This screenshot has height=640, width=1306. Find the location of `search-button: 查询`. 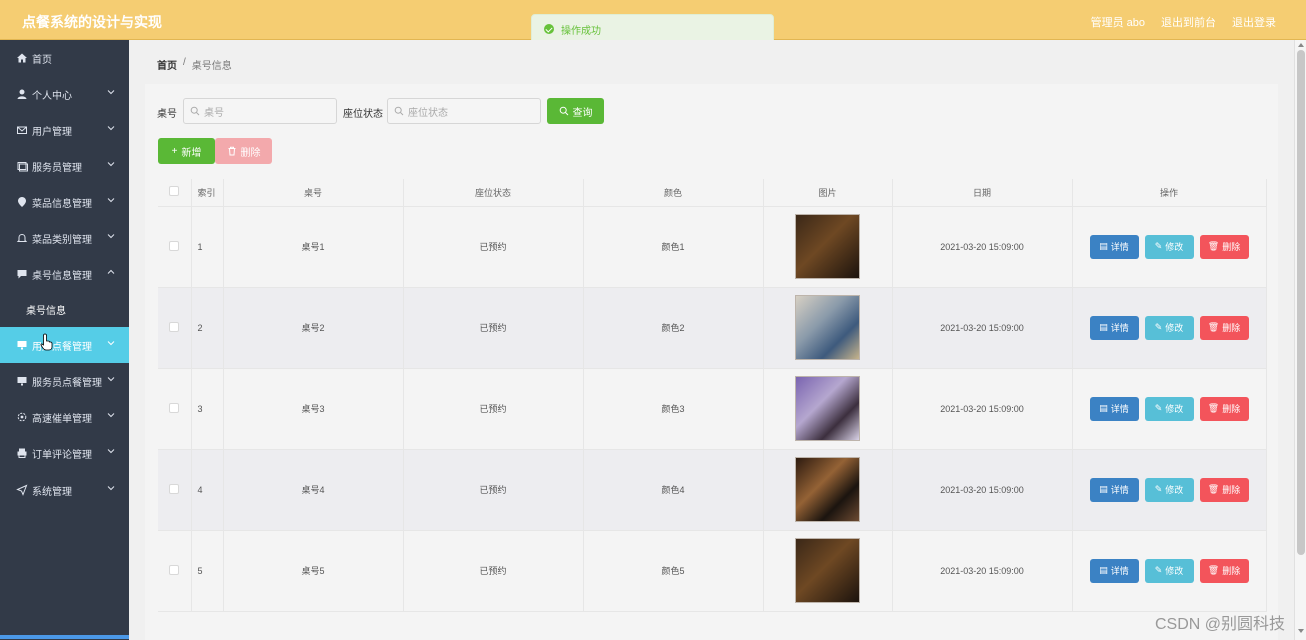

search-button: 查询 is located at coordinates (575, 111).